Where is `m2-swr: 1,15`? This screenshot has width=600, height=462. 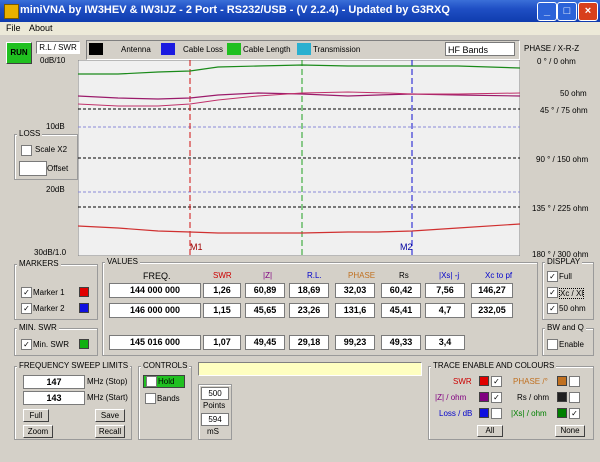 m2-swr: 1,15 is located at coordinates (222, 310).